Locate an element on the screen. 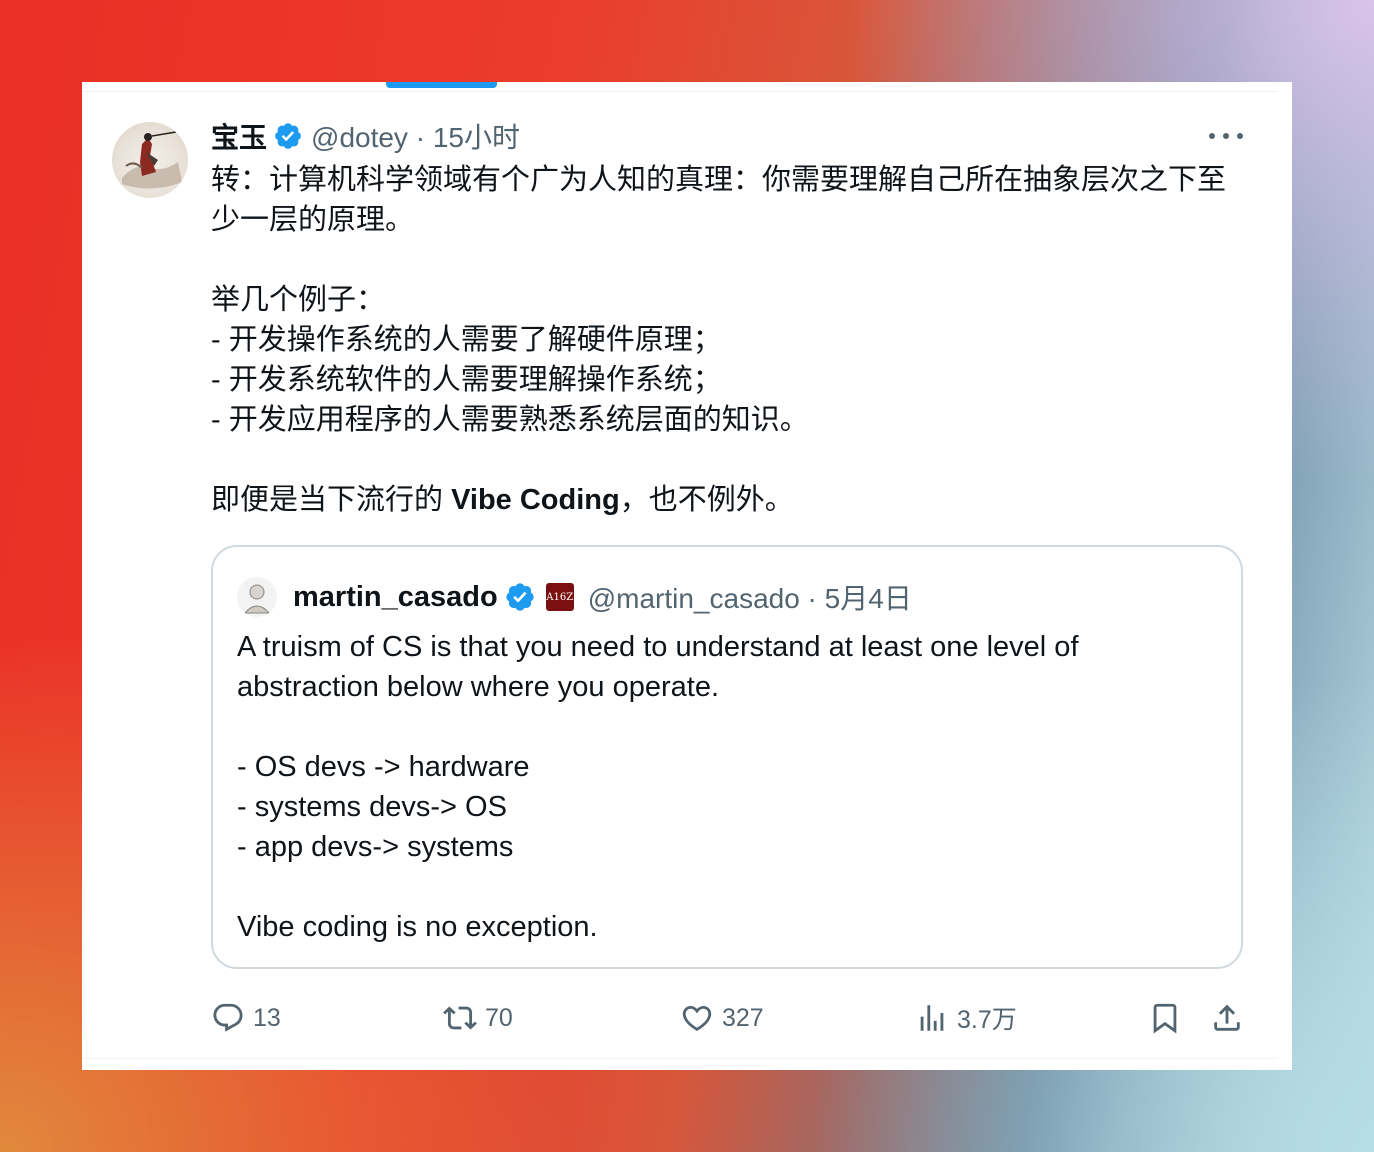 The width and height of the screenshot is (1374, 1152). tweet-paragraph: - 开发系统软件的人需要理解操作系统； is located at coordinates (466, 380).